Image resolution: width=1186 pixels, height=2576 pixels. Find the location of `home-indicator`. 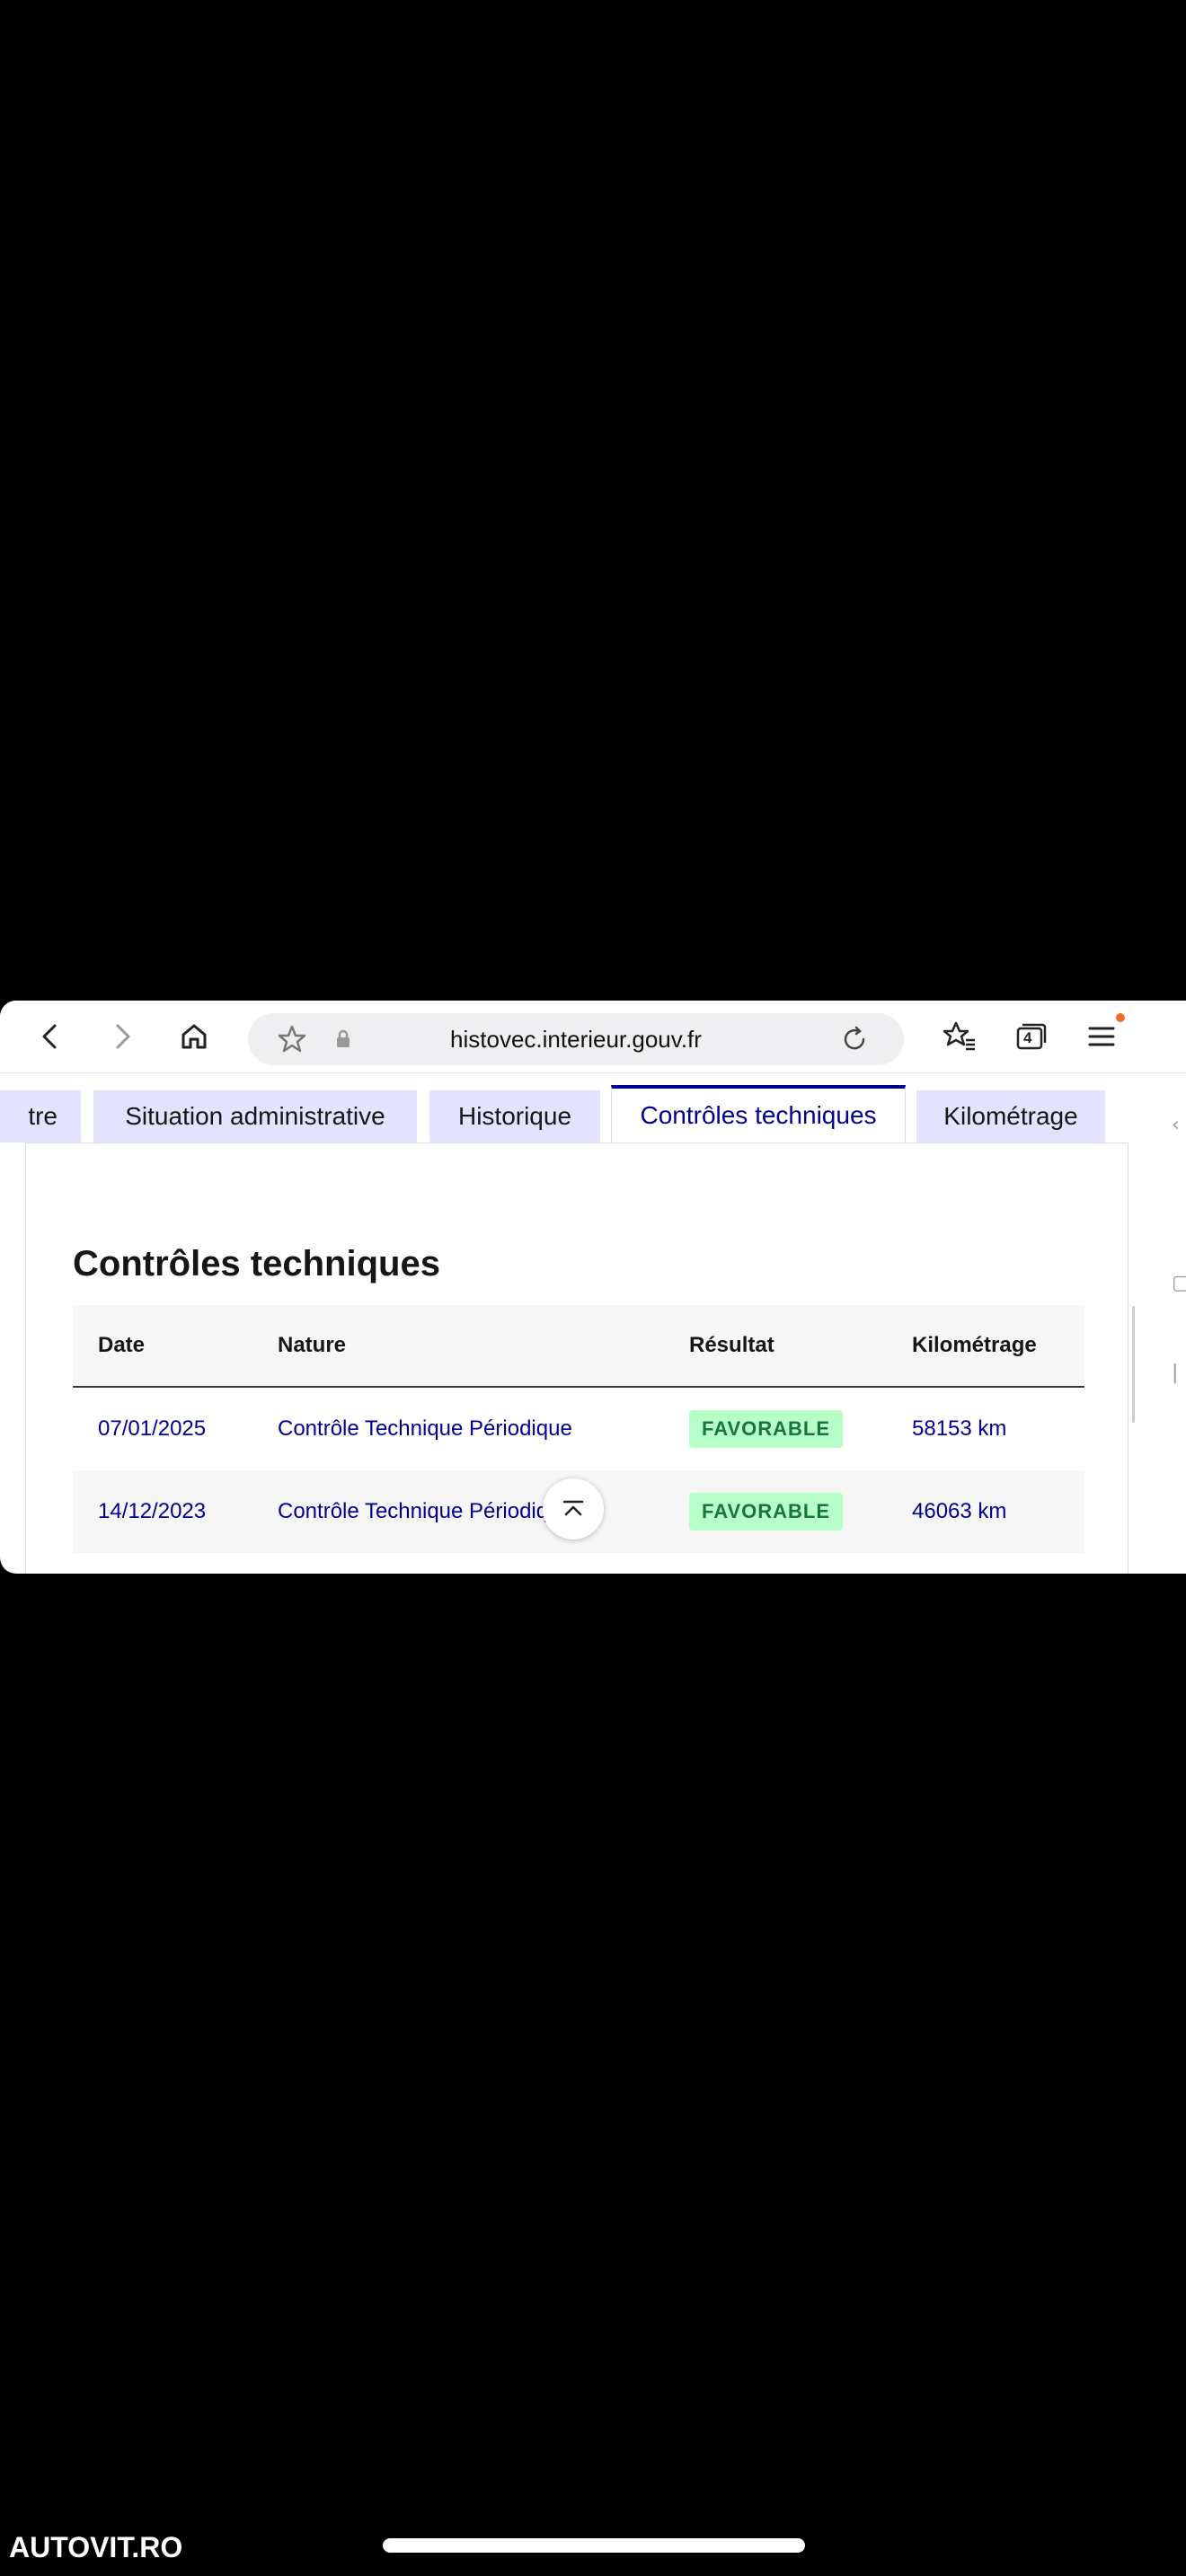

home-indicator is located at coordinates (594, 2545).